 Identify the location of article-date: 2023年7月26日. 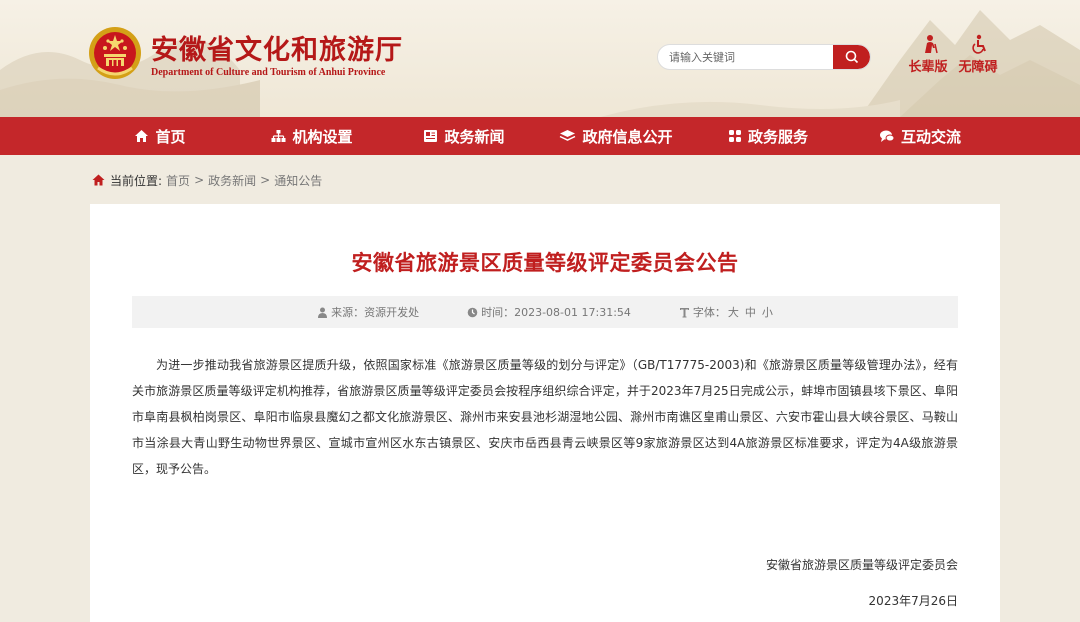
(913, 601).